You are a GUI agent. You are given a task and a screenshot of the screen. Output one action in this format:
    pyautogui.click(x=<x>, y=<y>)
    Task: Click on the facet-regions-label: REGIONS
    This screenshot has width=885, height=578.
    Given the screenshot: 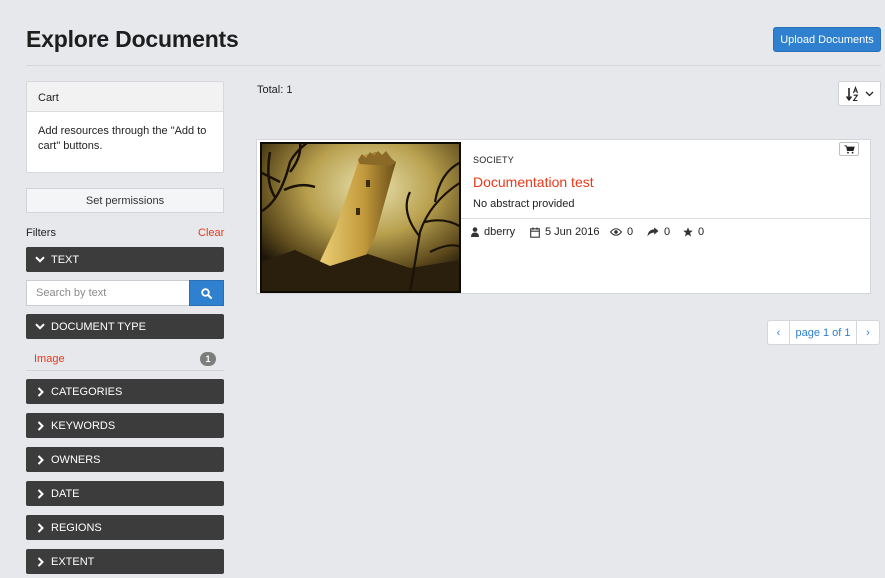 What is the action you would take?
    pyautogui.click(x=76, y=527)
    